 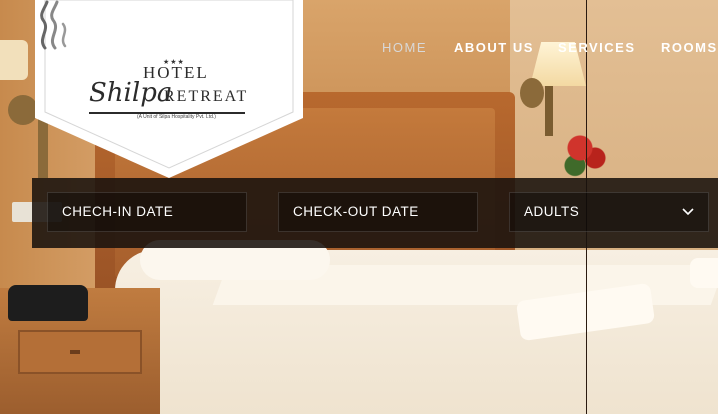 What do you see at coordinates (597, 47) in the screenshot?
I see `nav-item-services: SERVICES` at bounding box center [597, 47].